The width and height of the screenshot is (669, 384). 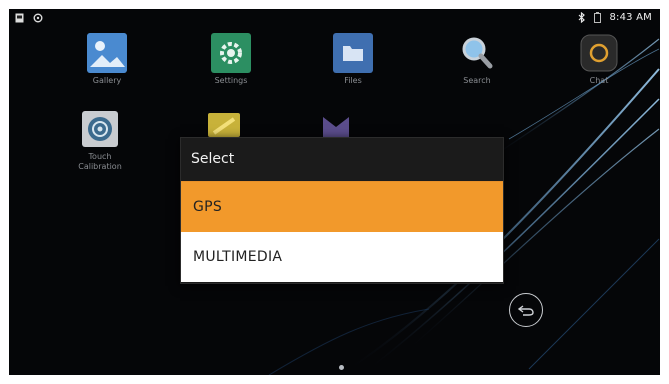 What do you see at coordinates (100, 129) in the screenshot?
I see `touch-calibration-icon` at bounding box center [100, 129].